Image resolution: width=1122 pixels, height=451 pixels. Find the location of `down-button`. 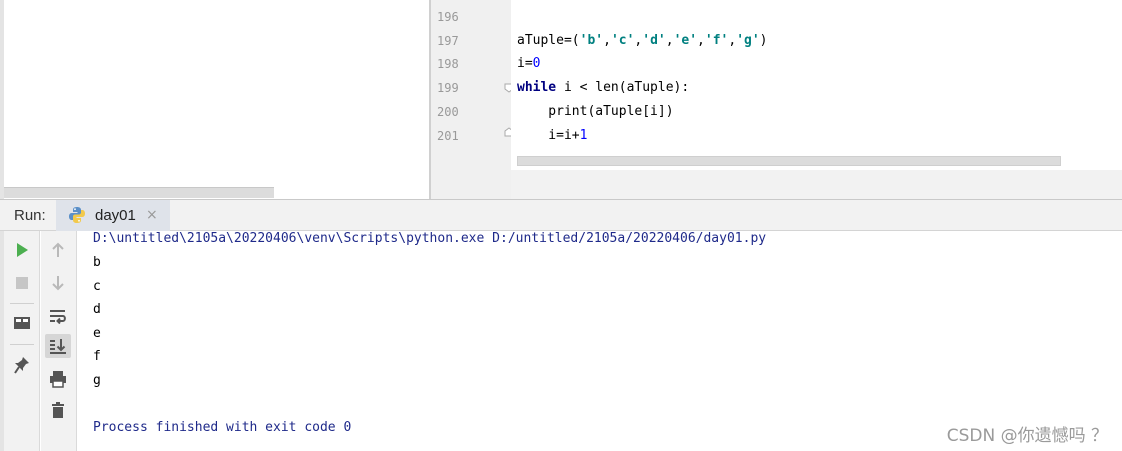

down-button is located at coordinates (58, 283).